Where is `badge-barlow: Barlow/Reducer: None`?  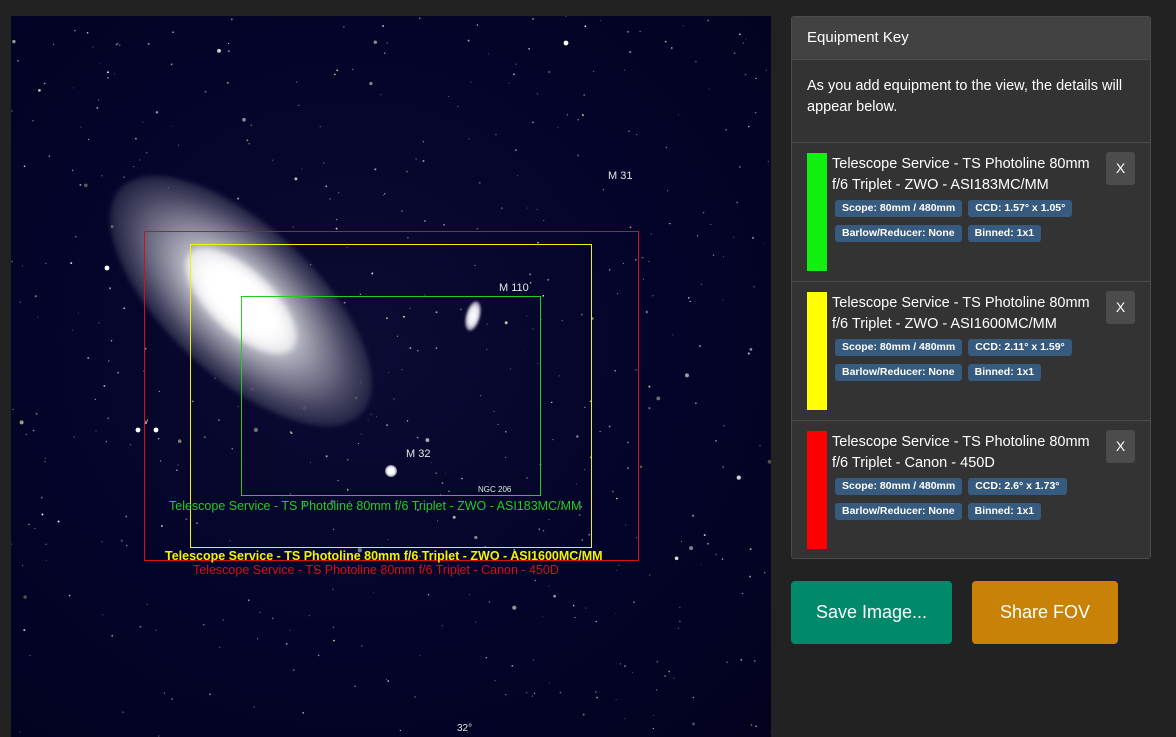
badge-barlow: Barlow/Reducer: None is located at coordinates (898, 233).